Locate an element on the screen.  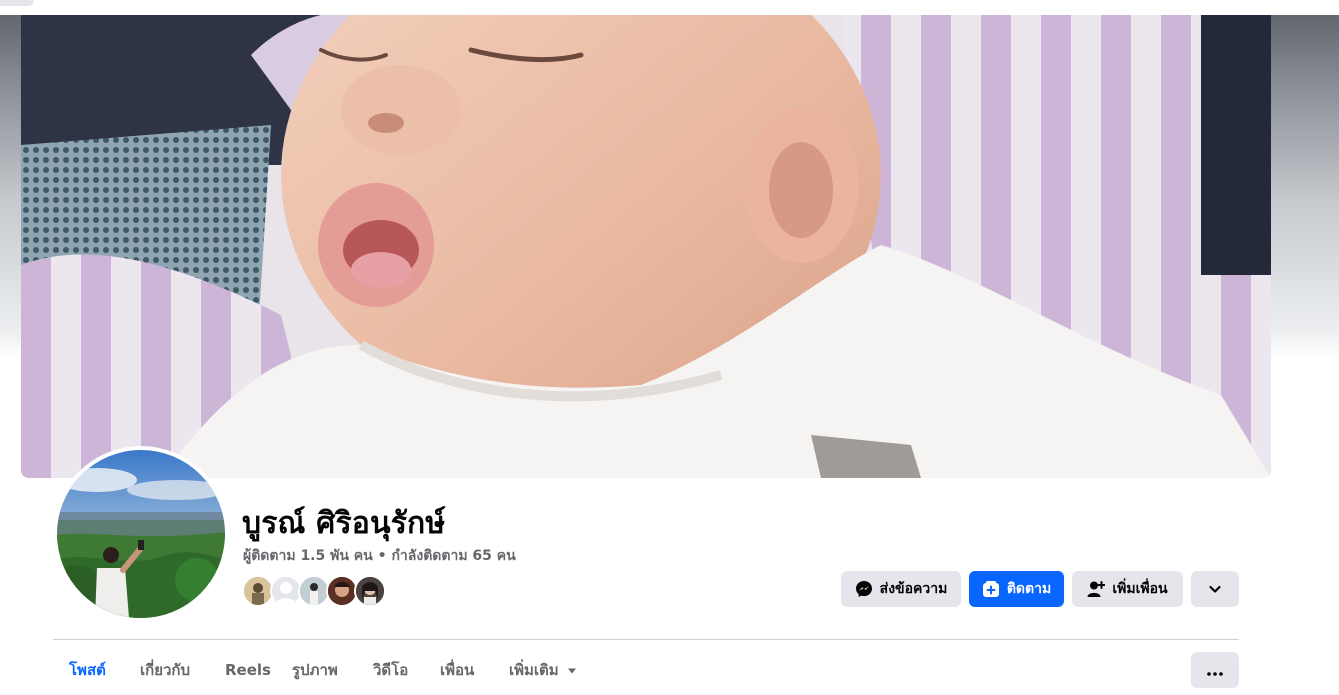
tab-about: เกี่ยวกับ is located at coordinates (165, 670).